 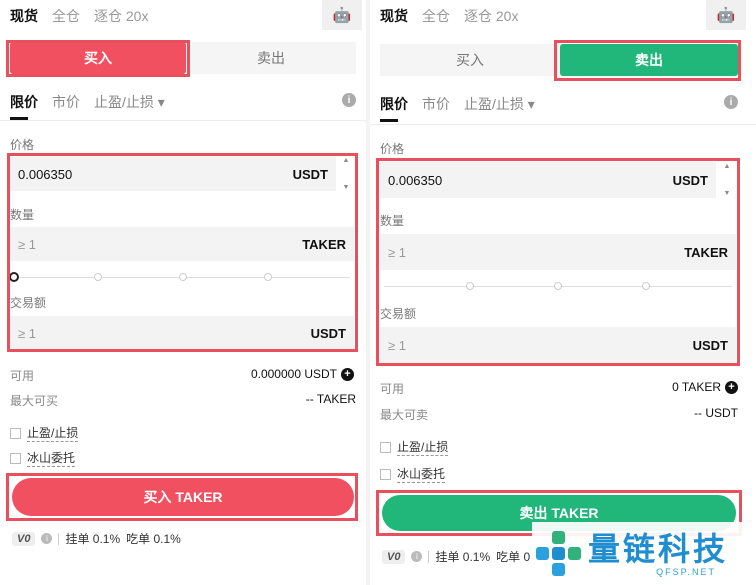 What do you see at coordinates (404, 415) in the screenshot?
I see `max-sell-label: 最大可卖` at bounding box center [404, 415].